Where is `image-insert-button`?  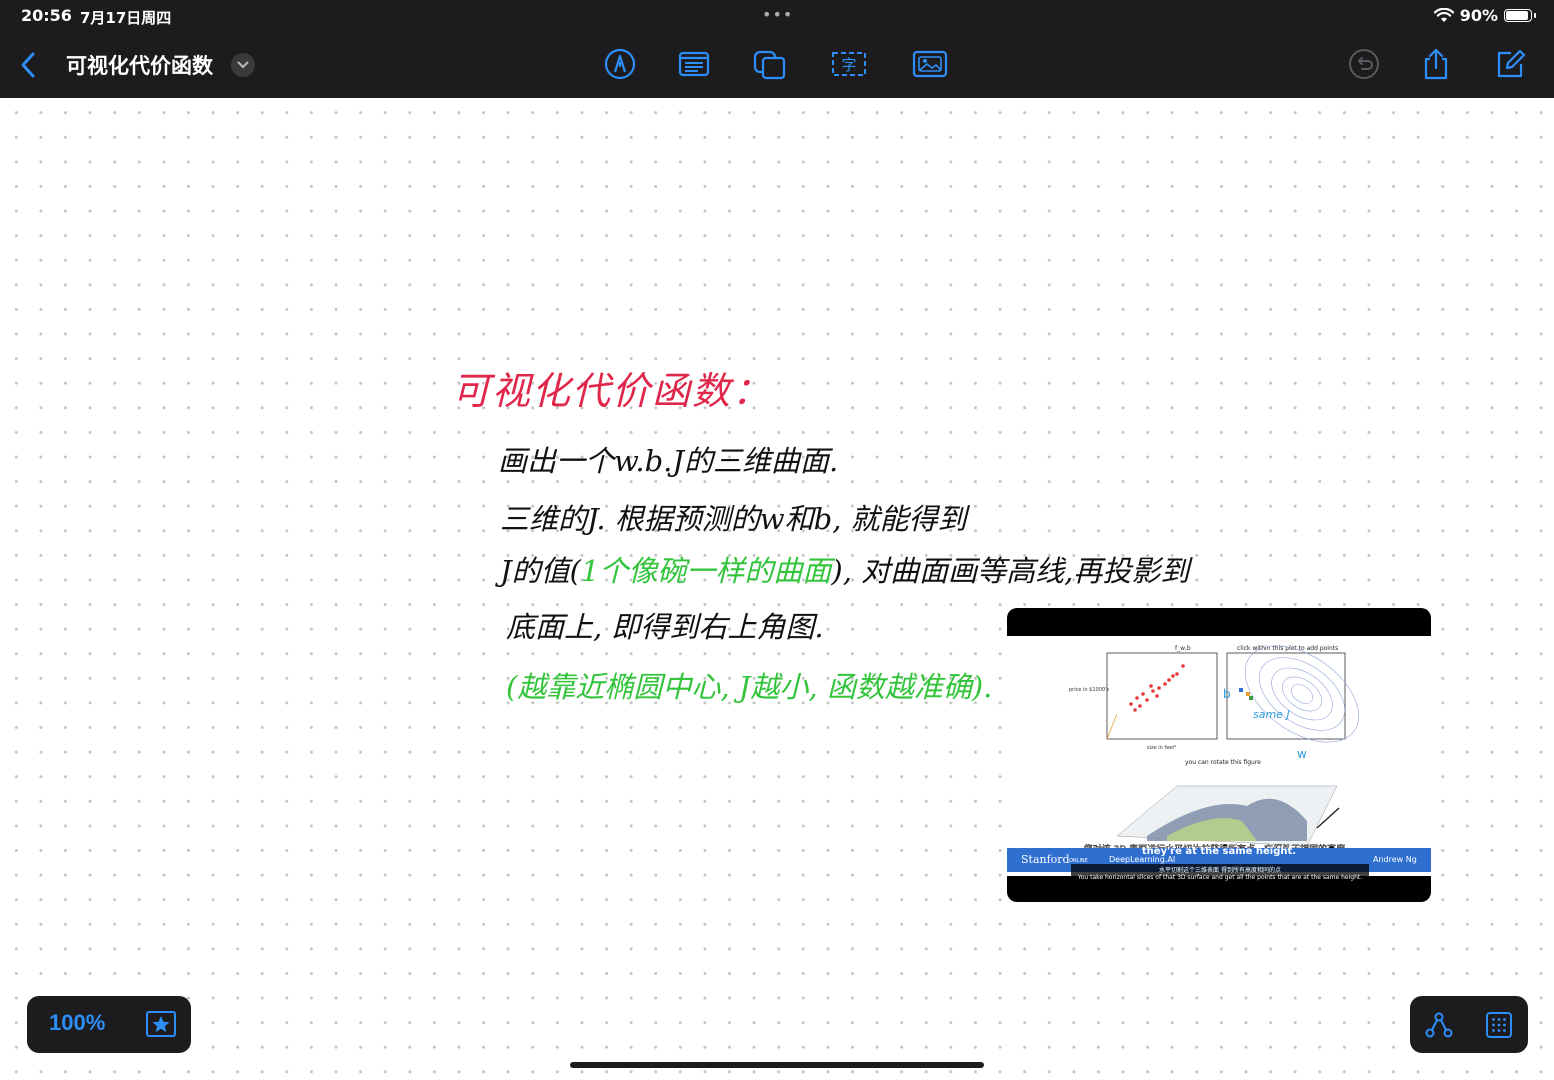 image-insert-button is located at coordinates (931, 64).